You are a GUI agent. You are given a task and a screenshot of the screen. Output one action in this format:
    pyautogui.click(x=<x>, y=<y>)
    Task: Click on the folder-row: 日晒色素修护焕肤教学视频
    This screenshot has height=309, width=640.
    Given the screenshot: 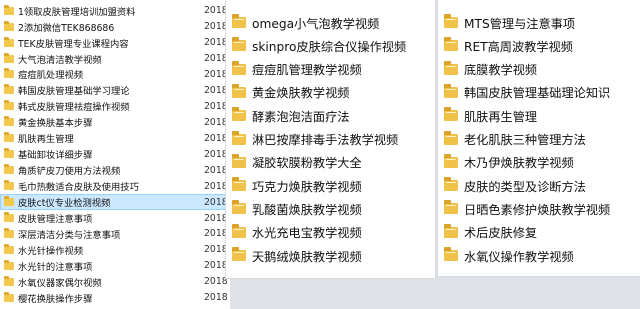 What is the action you would take?
    pyautogui.click(x=524, y=208)
    